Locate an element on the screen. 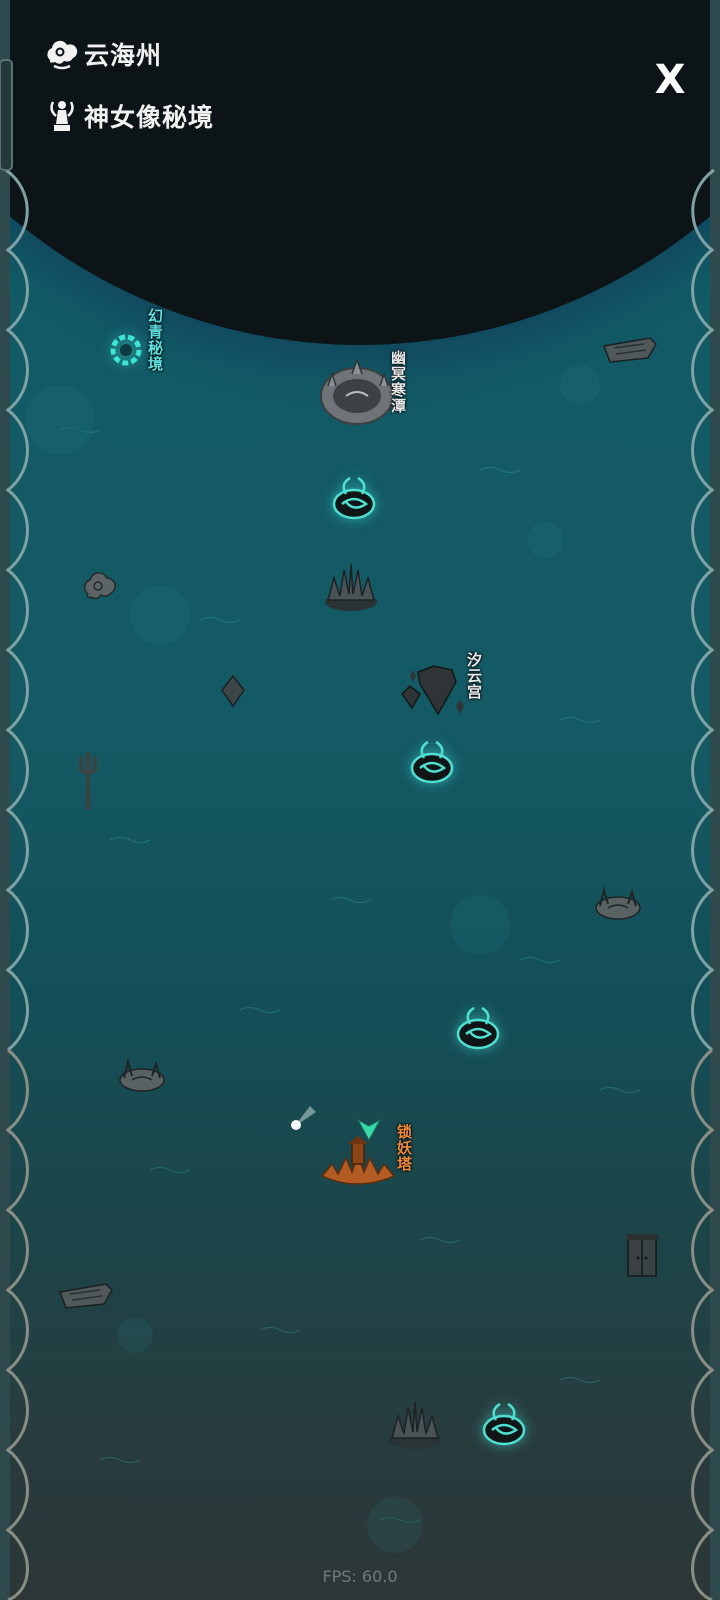 The height and width of the screenshot is (1600, 720). region-header: 云海州 is located at coordinates (103, 54).